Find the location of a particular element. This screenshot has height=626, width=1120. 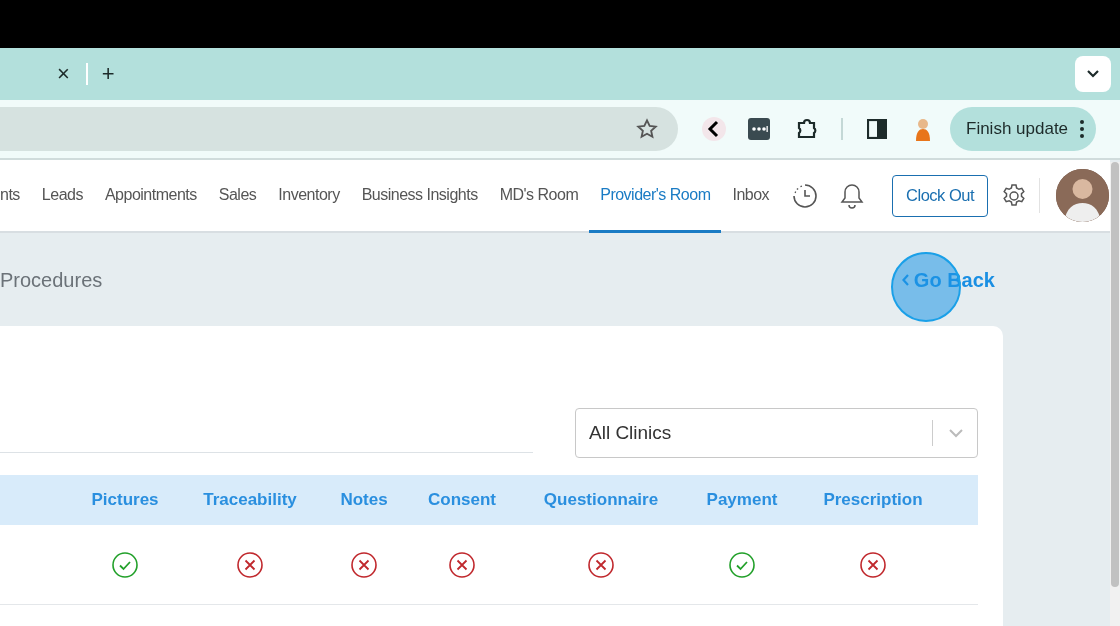

history-clock-icon is located at coordinates (805, 195).